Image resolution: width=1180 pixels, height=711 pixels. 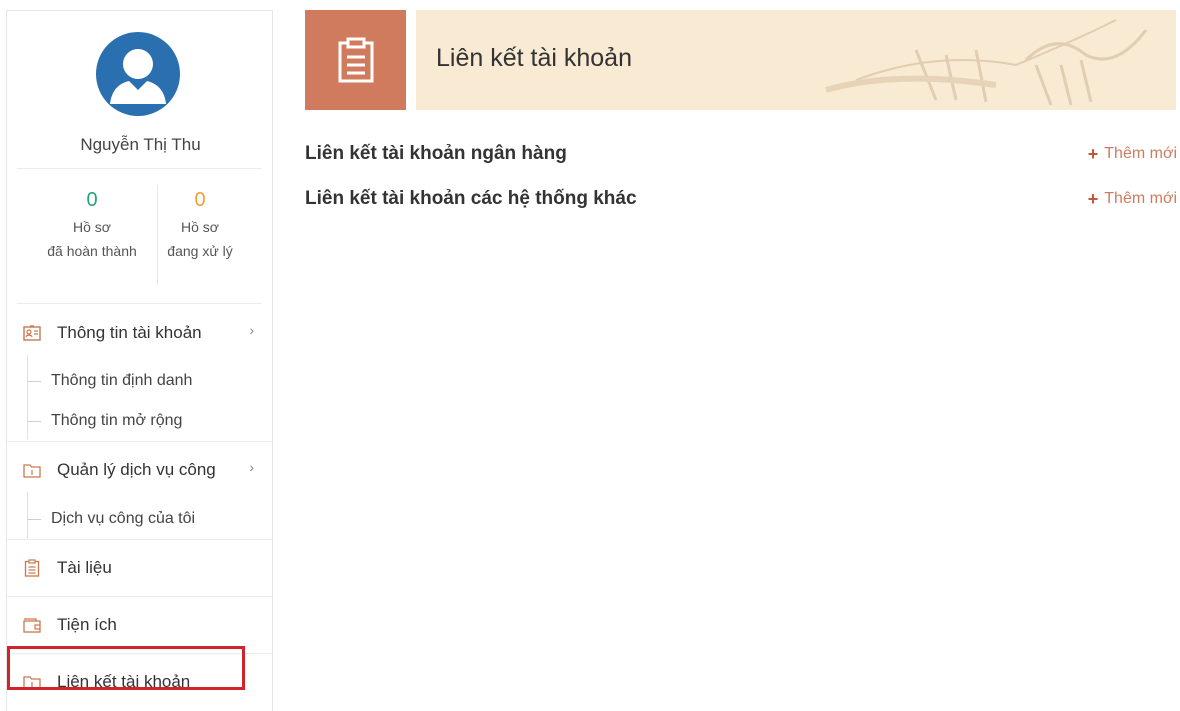 What do you see at coordinates (139, 625) in the screenshot?
I see `sidebar-item-utilities: Tiện ích` at bounding box center [139, 625].